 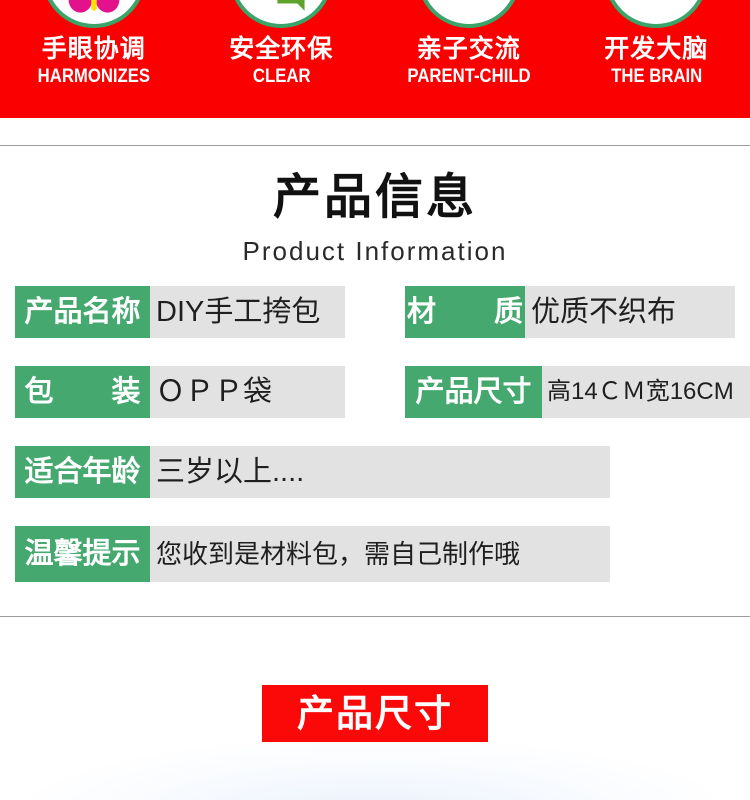 What do you see at coordinates (465, 312) in the screenshot?
I see `spec-label-material: 材 质` at bounding box center [465, 312].